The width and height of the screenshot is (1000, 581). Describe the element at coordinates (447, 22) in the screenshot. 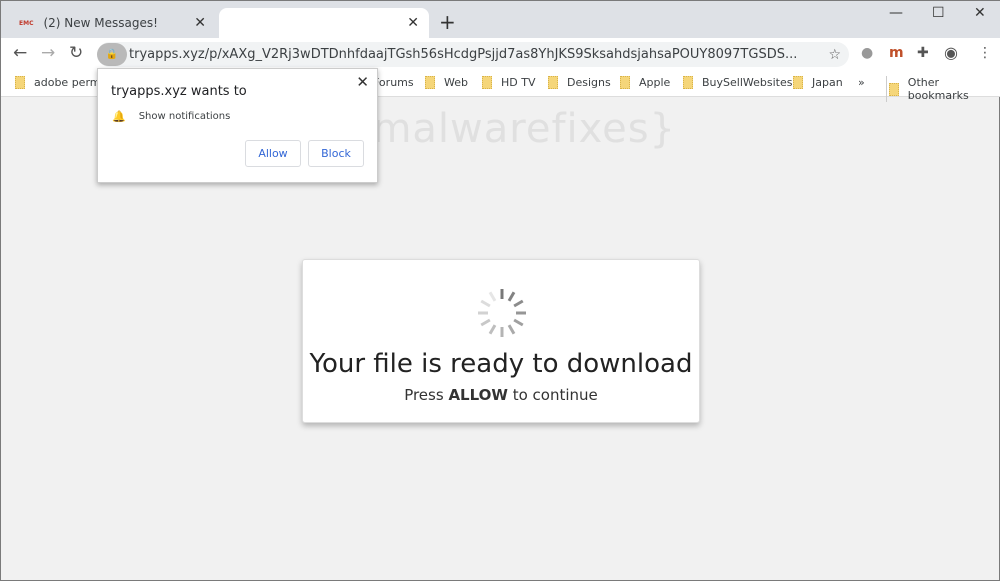

I see `new-tab-button: +` at that location.